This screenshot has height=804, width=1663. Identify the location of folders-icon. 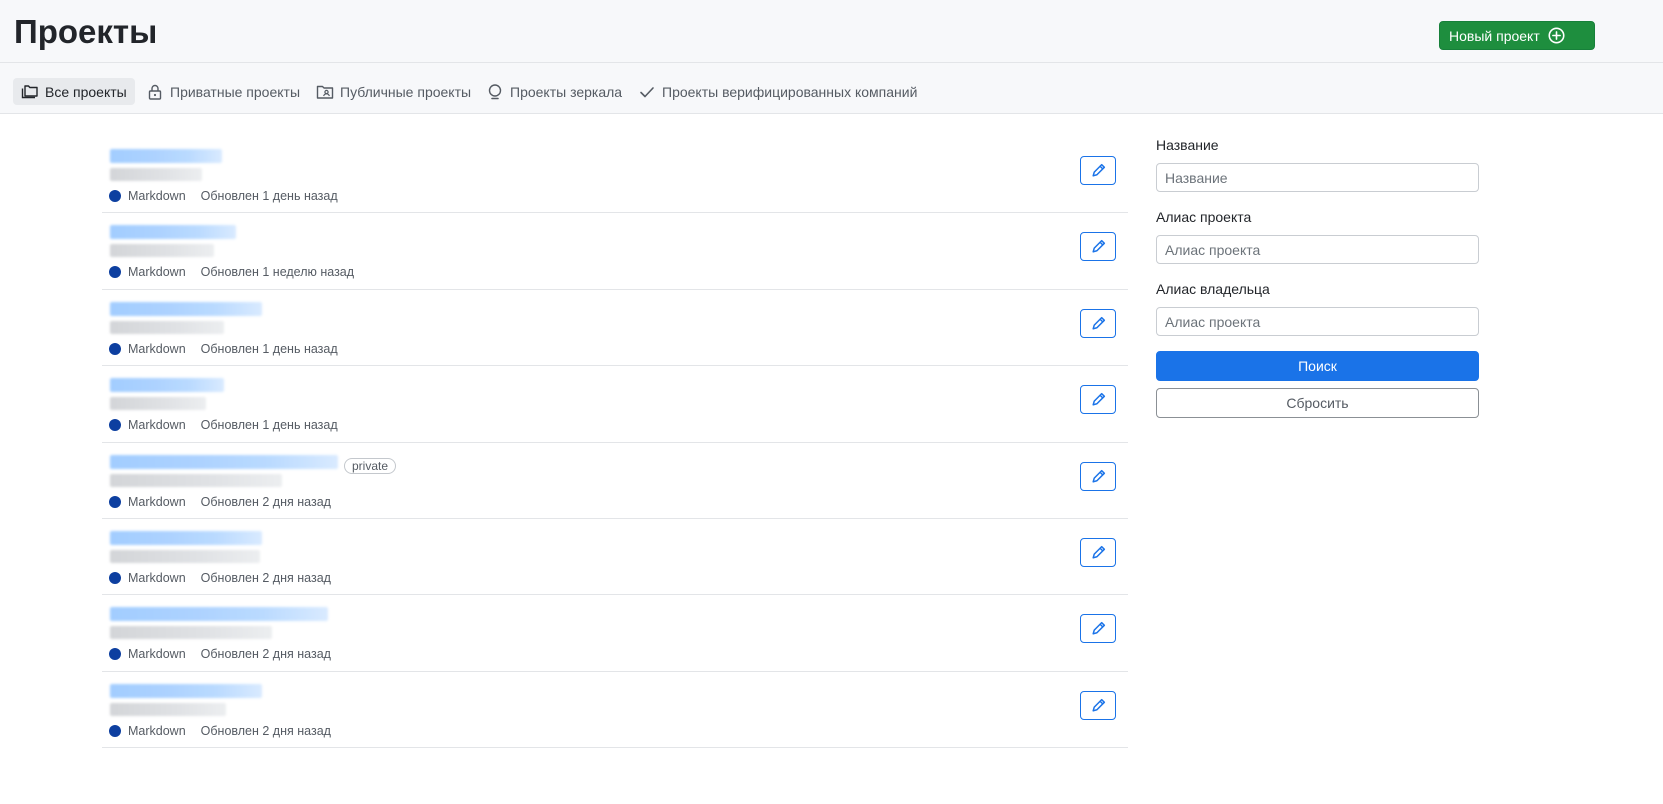
(29, 91).